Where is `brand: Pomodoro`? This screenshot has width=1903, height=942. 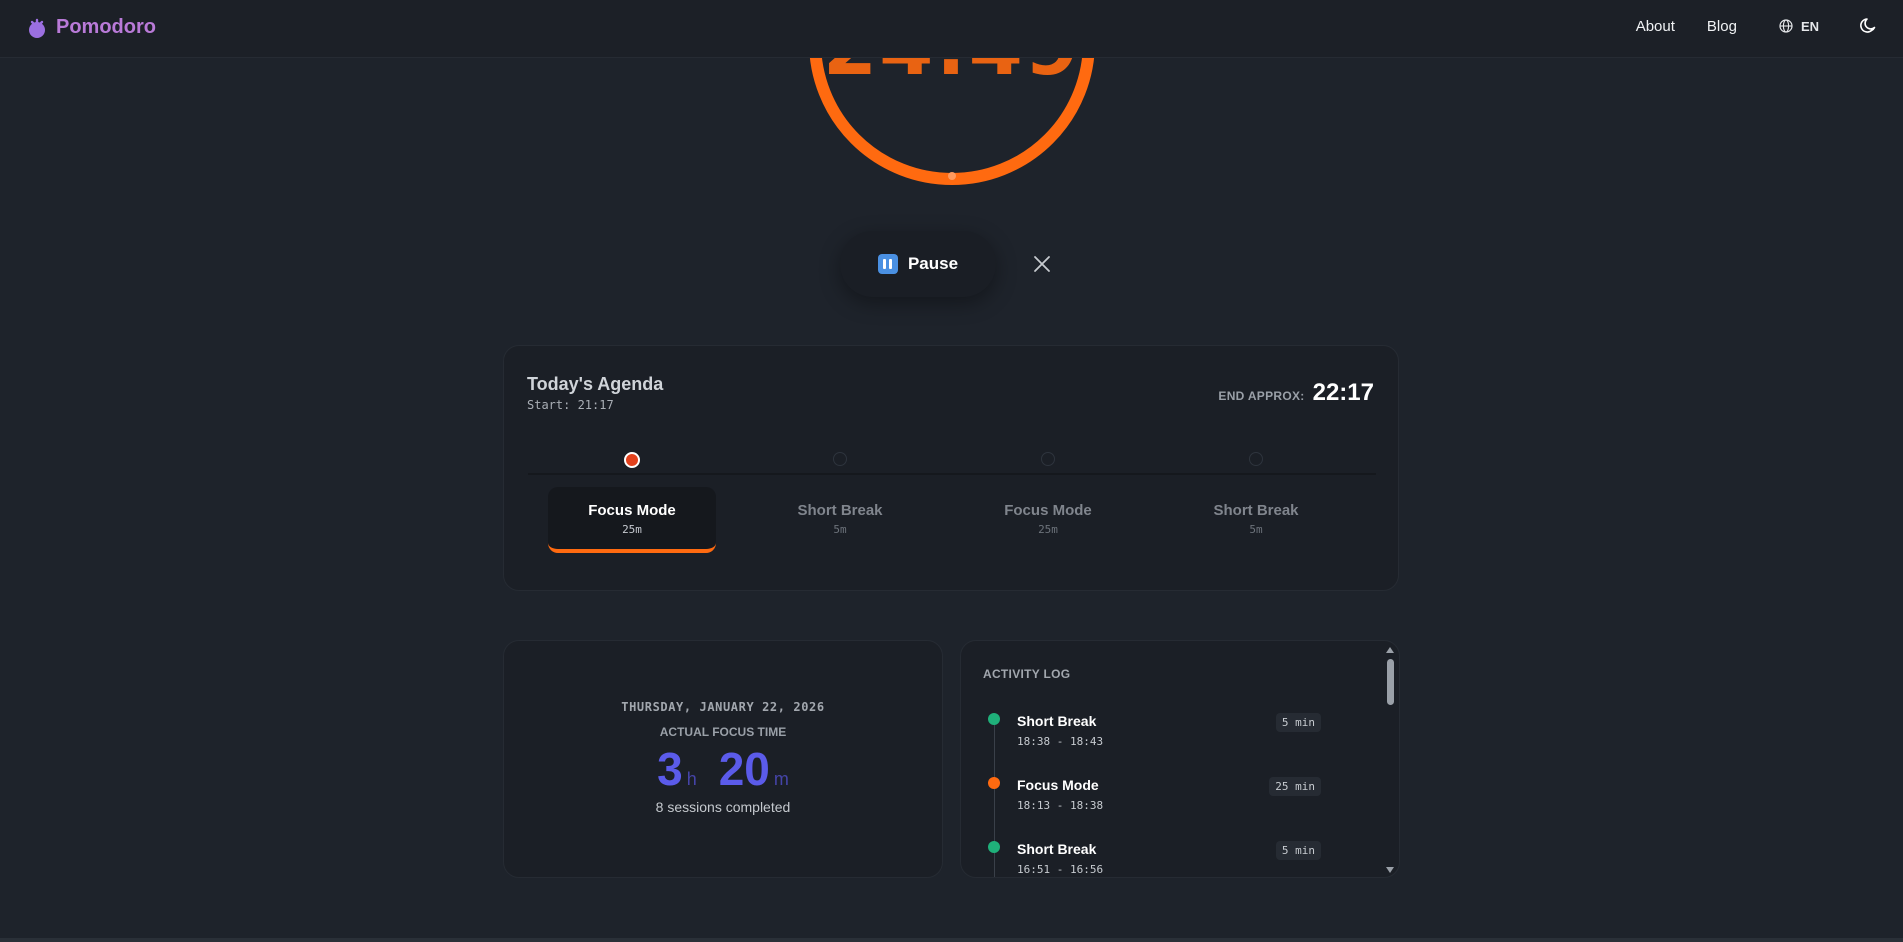
brand: Pomodoro is located at coordinates (91, 27).